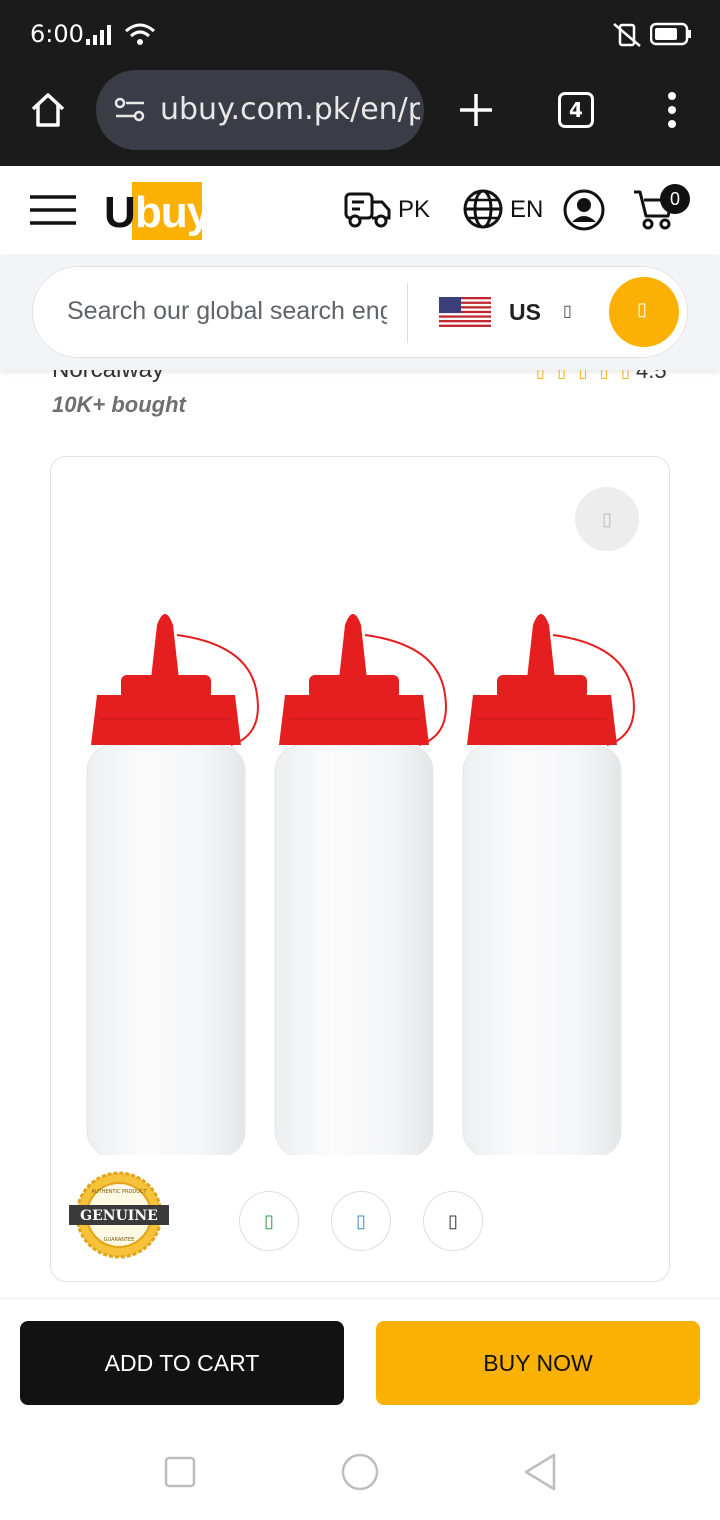 The height and width of the screenshot is (1520, 720). What do you see at coordinates (48, 110) in the screenshot?
I see `home-icon` at bounding box center [48, 110].